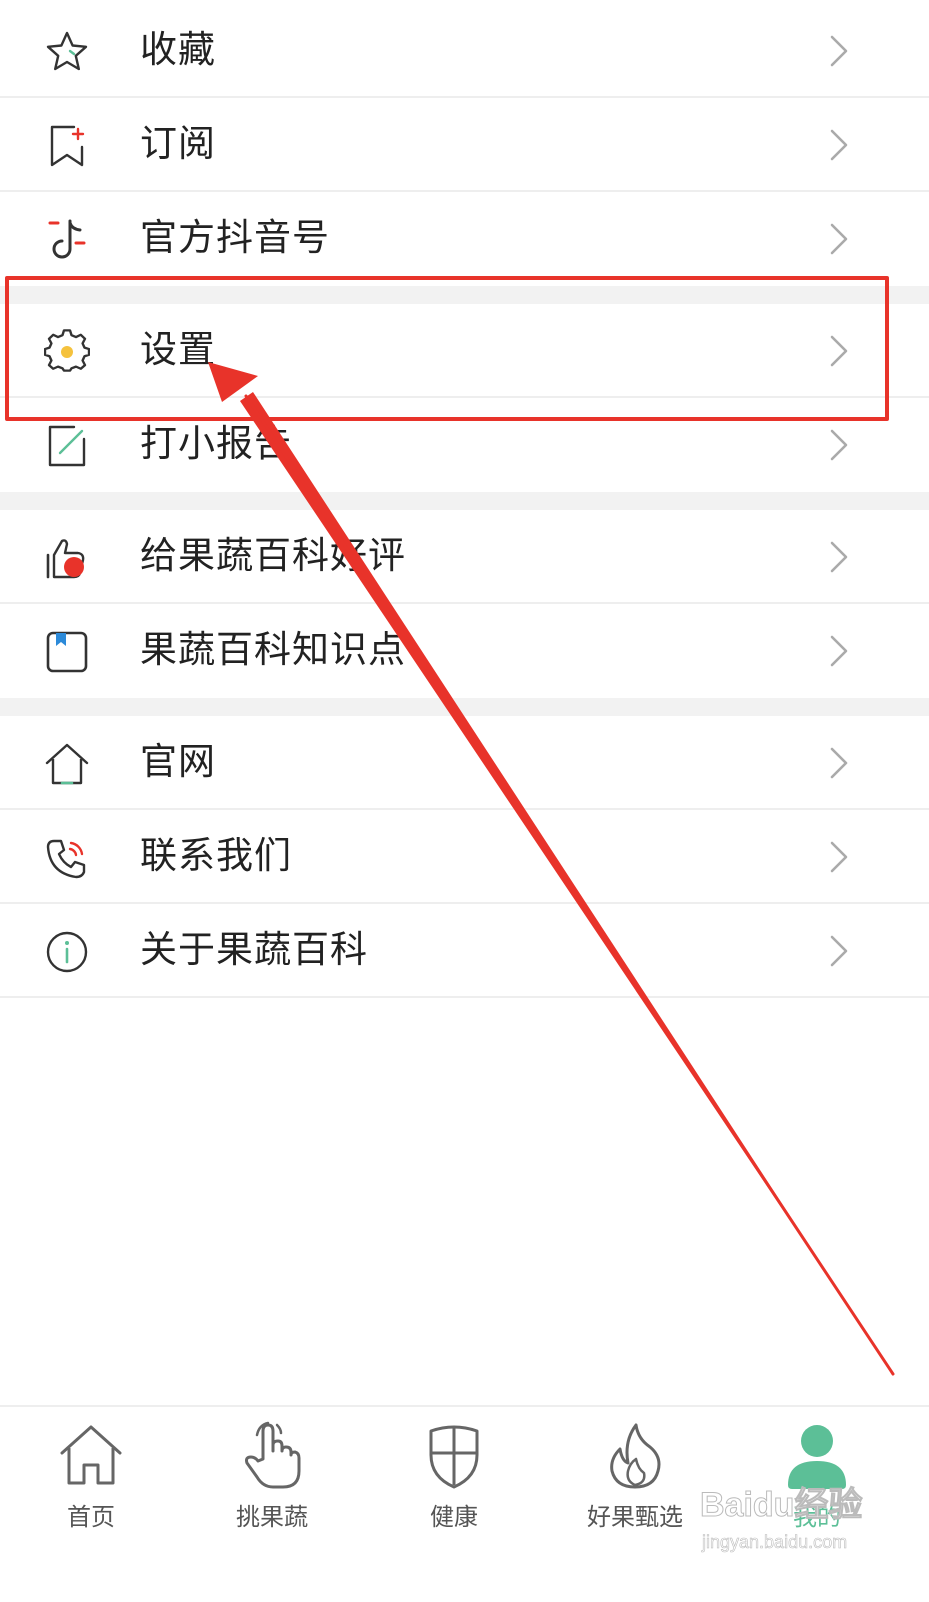  What do you see at coordinates (91, 1517) in the screenshot?
I see `tab-label: 首页` at bounding box center [91, 1517].